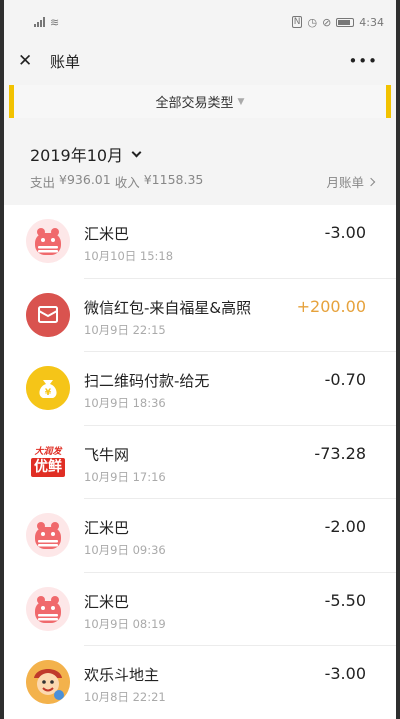  What do you see at coordinates (331, 306) in the screenshot?
I see `transaction-amount: +200.00` at bounding box center [331, 306].